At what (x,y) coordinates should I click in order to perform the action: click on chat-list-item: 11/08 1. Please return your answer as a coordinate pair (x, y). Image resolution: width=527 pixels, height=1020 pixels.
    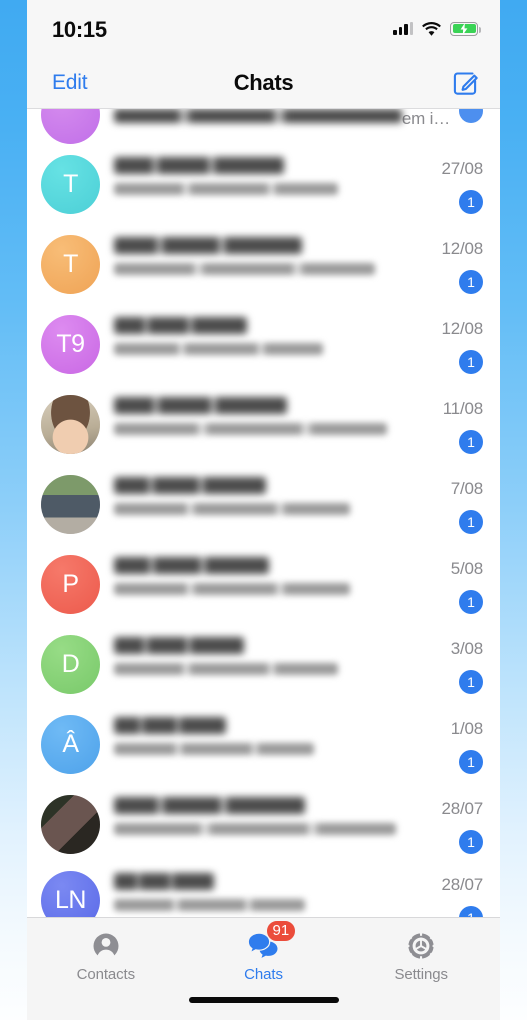
    Looking at the image, I should click on (263, 425).